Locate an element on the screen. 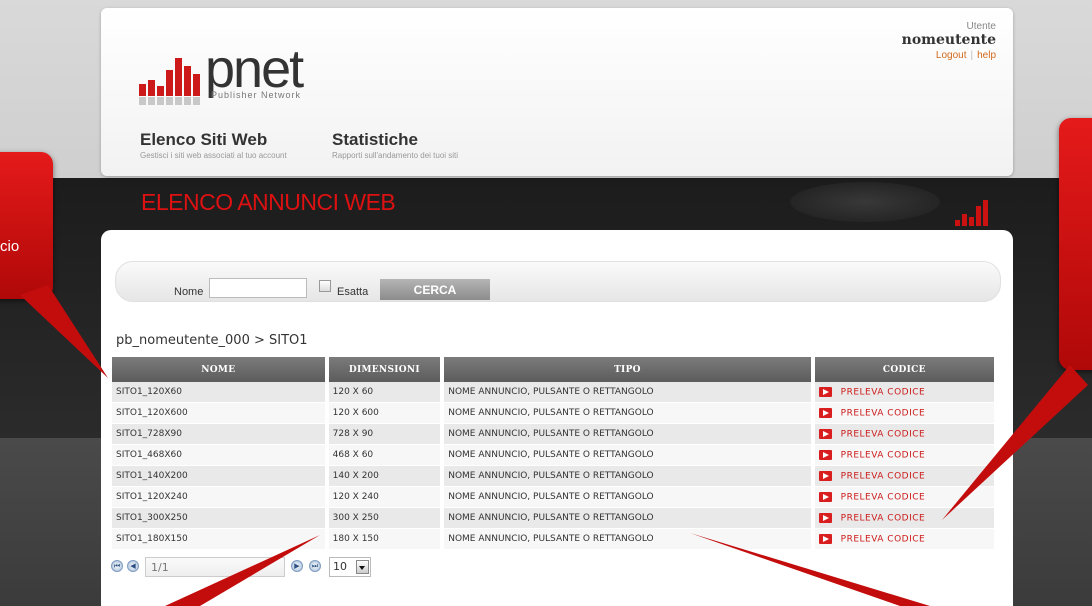  page-title: ELENCO ANNUNCI WEB is located at coordinates (268, 202).